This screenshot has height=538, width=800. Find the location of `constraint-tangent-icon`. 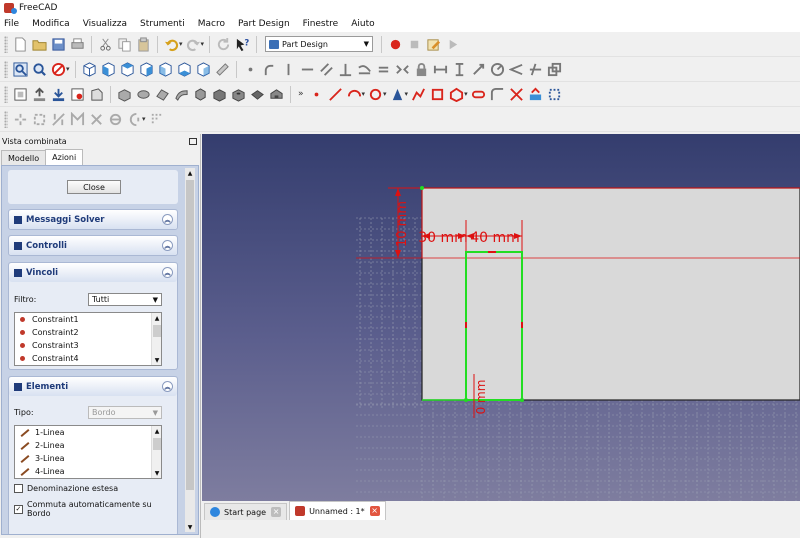

constraint-tangent-icon is located at coordinates (364, 69).